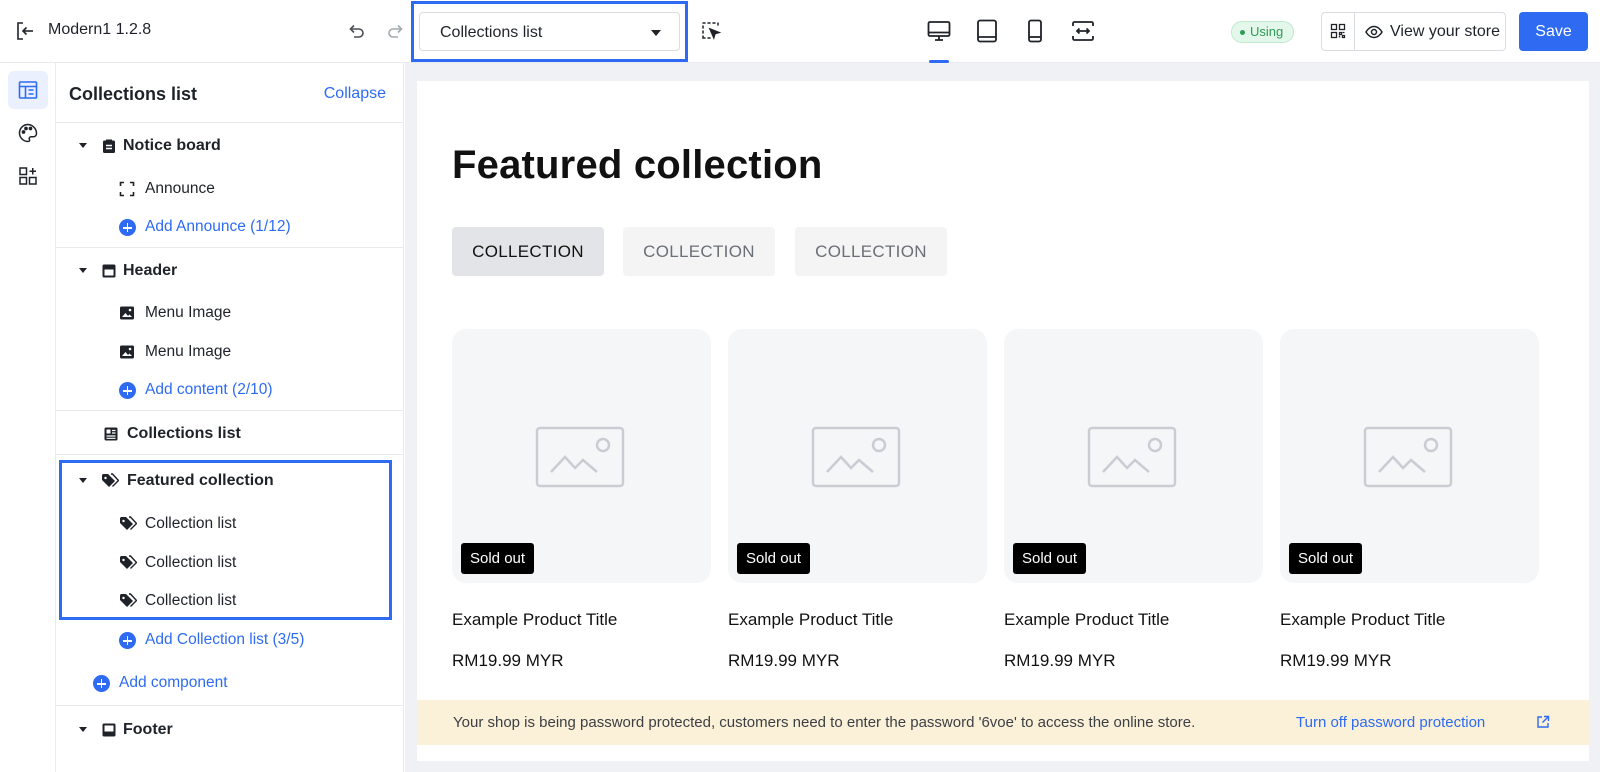  Describe the element at coordinates (1390, 722) in the screenshot. I see `turn-off-password-link: Turn off password protection` at that location.